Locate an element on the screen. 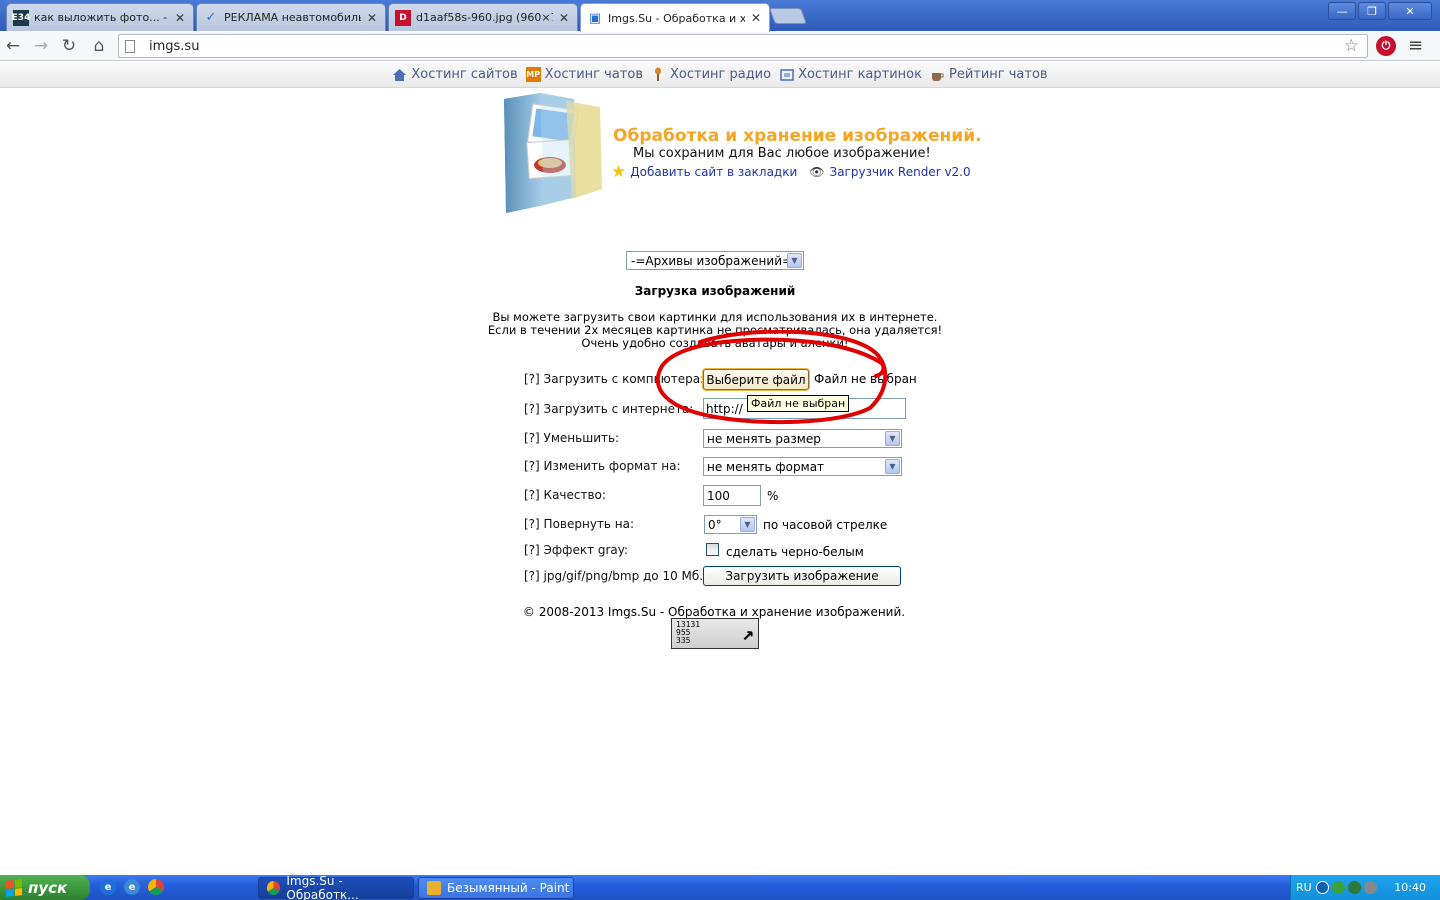 The width and height of the screenshot is (1440, 900). windows-logo-icon is located at coordinates (14, 887).